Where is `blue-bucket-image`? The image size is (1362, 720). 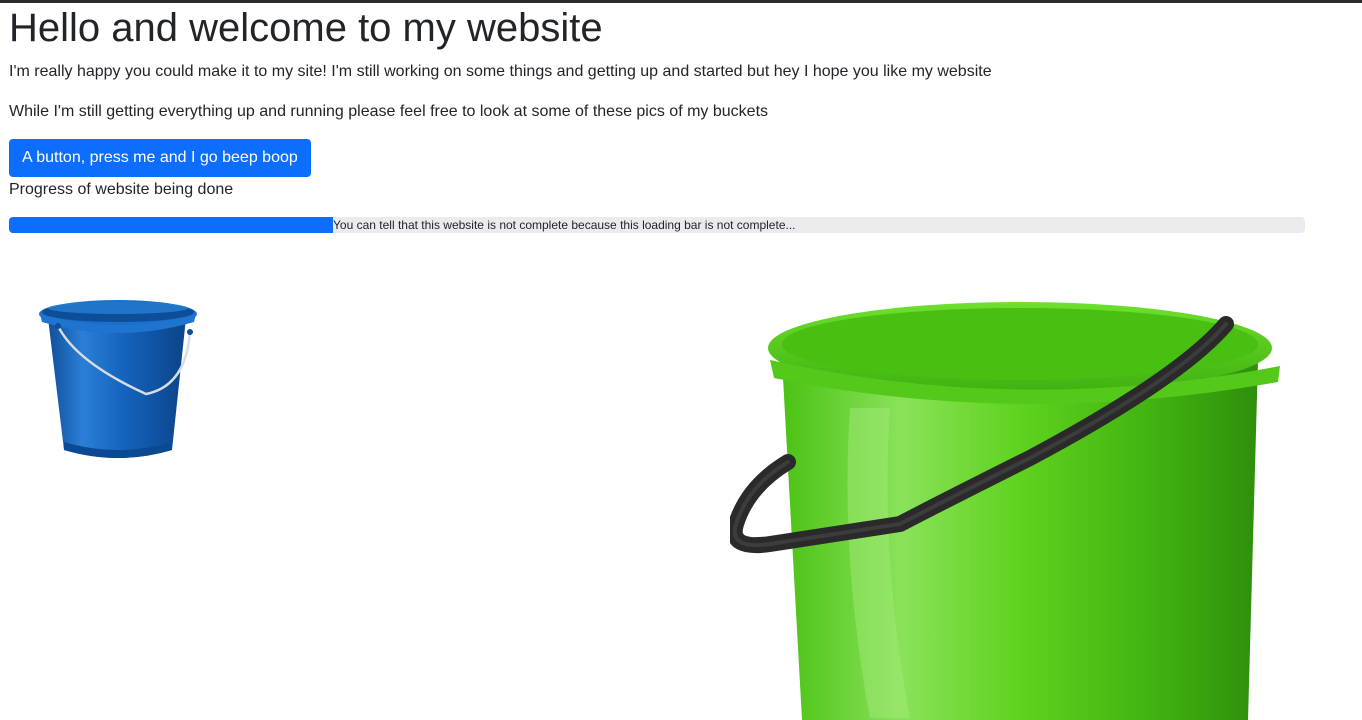
blue-bucket-image is located at coordinates (118, 379).